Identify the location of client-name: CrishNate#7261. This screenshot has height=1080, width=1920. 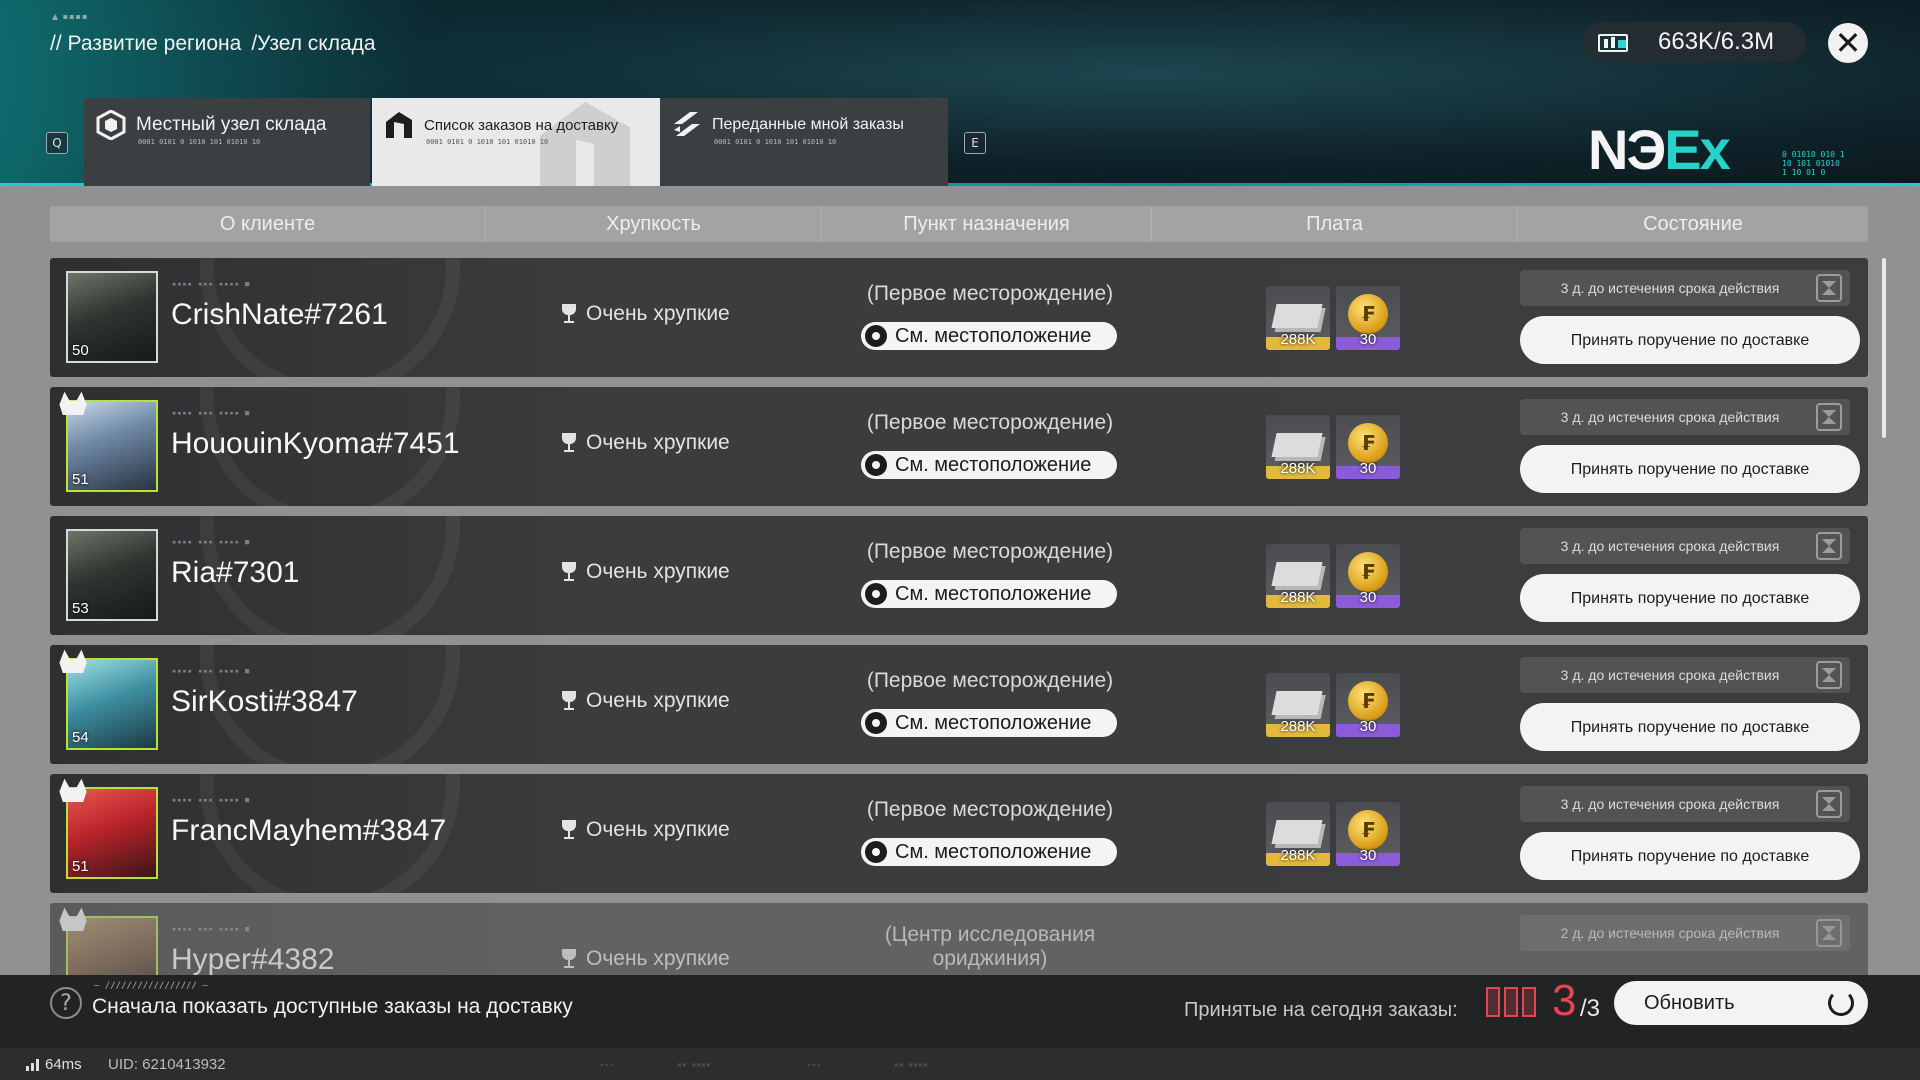
(279, 314).